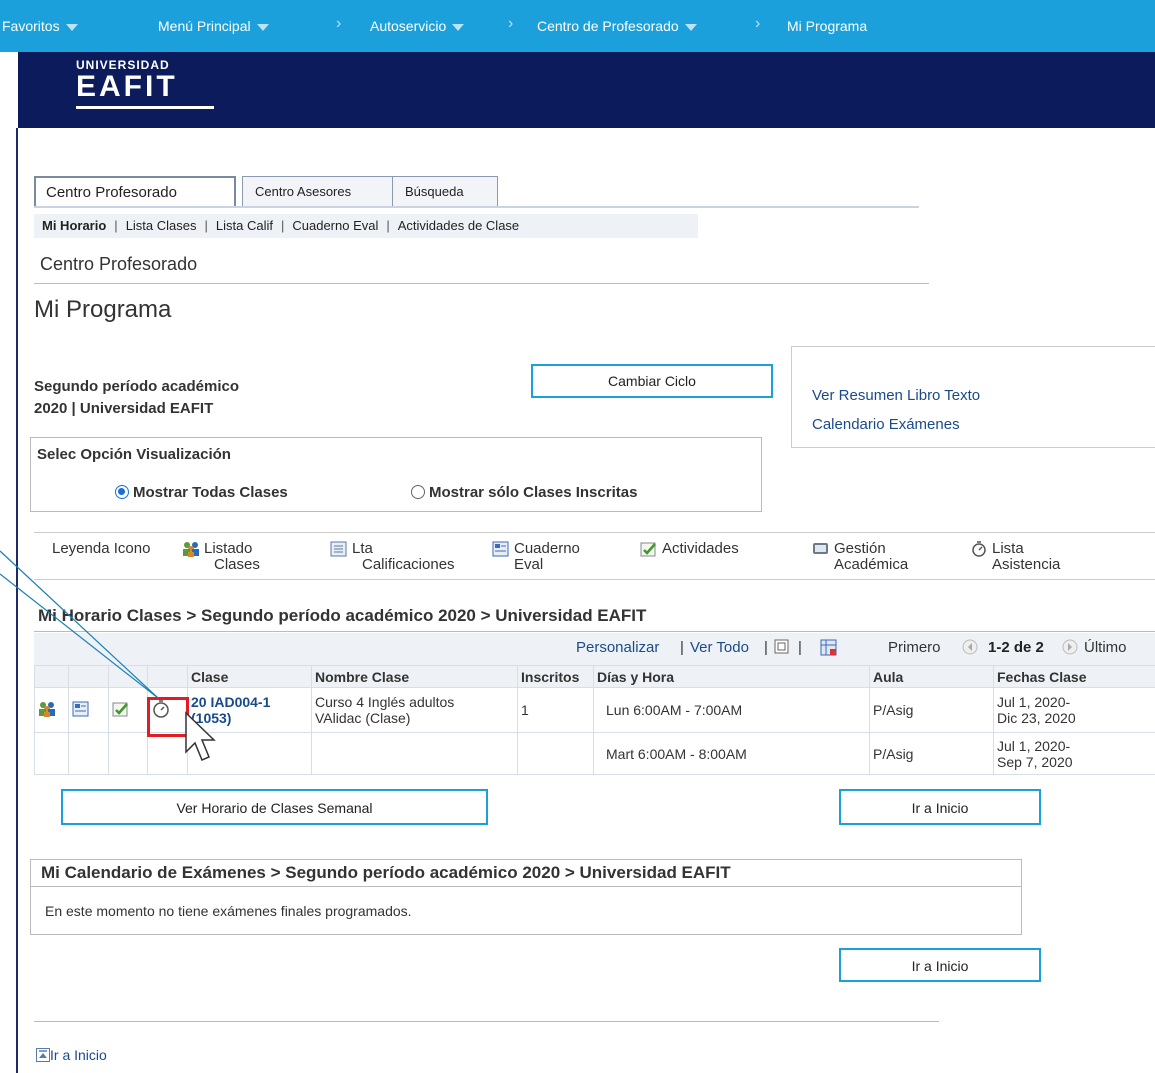 This screenshot has height=1073, width=1155. What do you see at coordinates (124, 408) in the screenshot?
I see `period-line2: 2020 | Universidad EAFIT` at bounding box center [124, 408].